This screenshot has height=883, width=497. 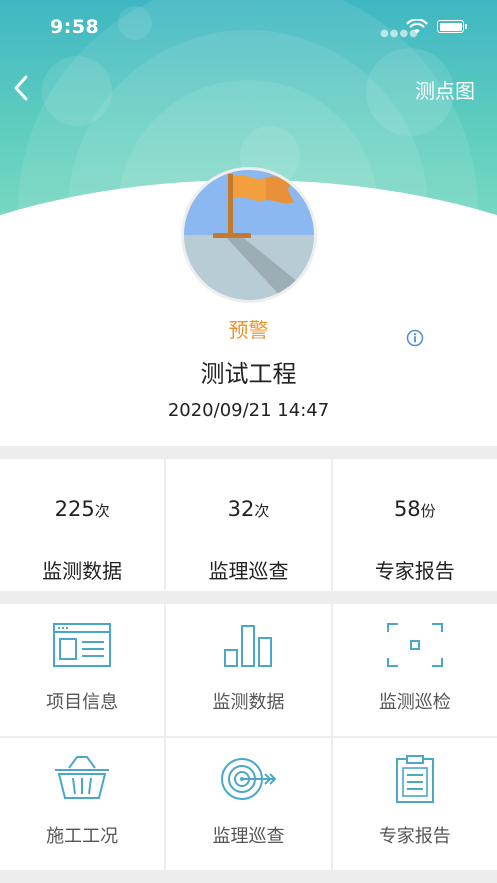 I want to click on menu-label: 施工工况, so click(x=82, y=836).